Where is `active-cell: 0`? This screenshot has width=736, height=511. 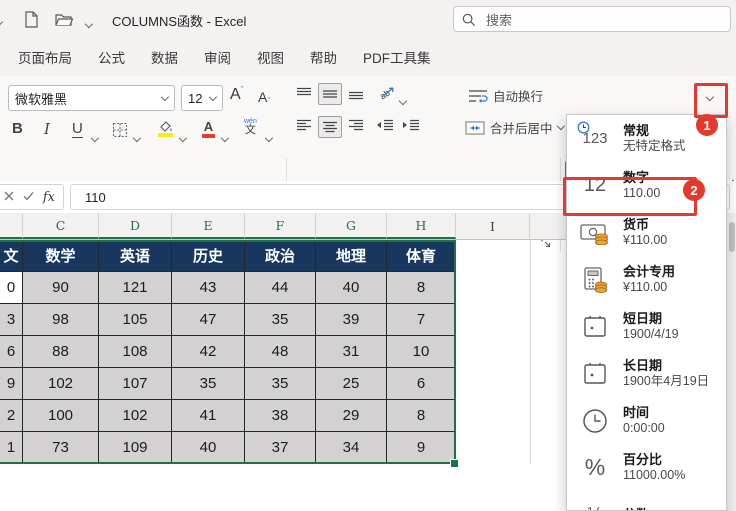
active-cell: 0 is located at coordinates (11, 288).